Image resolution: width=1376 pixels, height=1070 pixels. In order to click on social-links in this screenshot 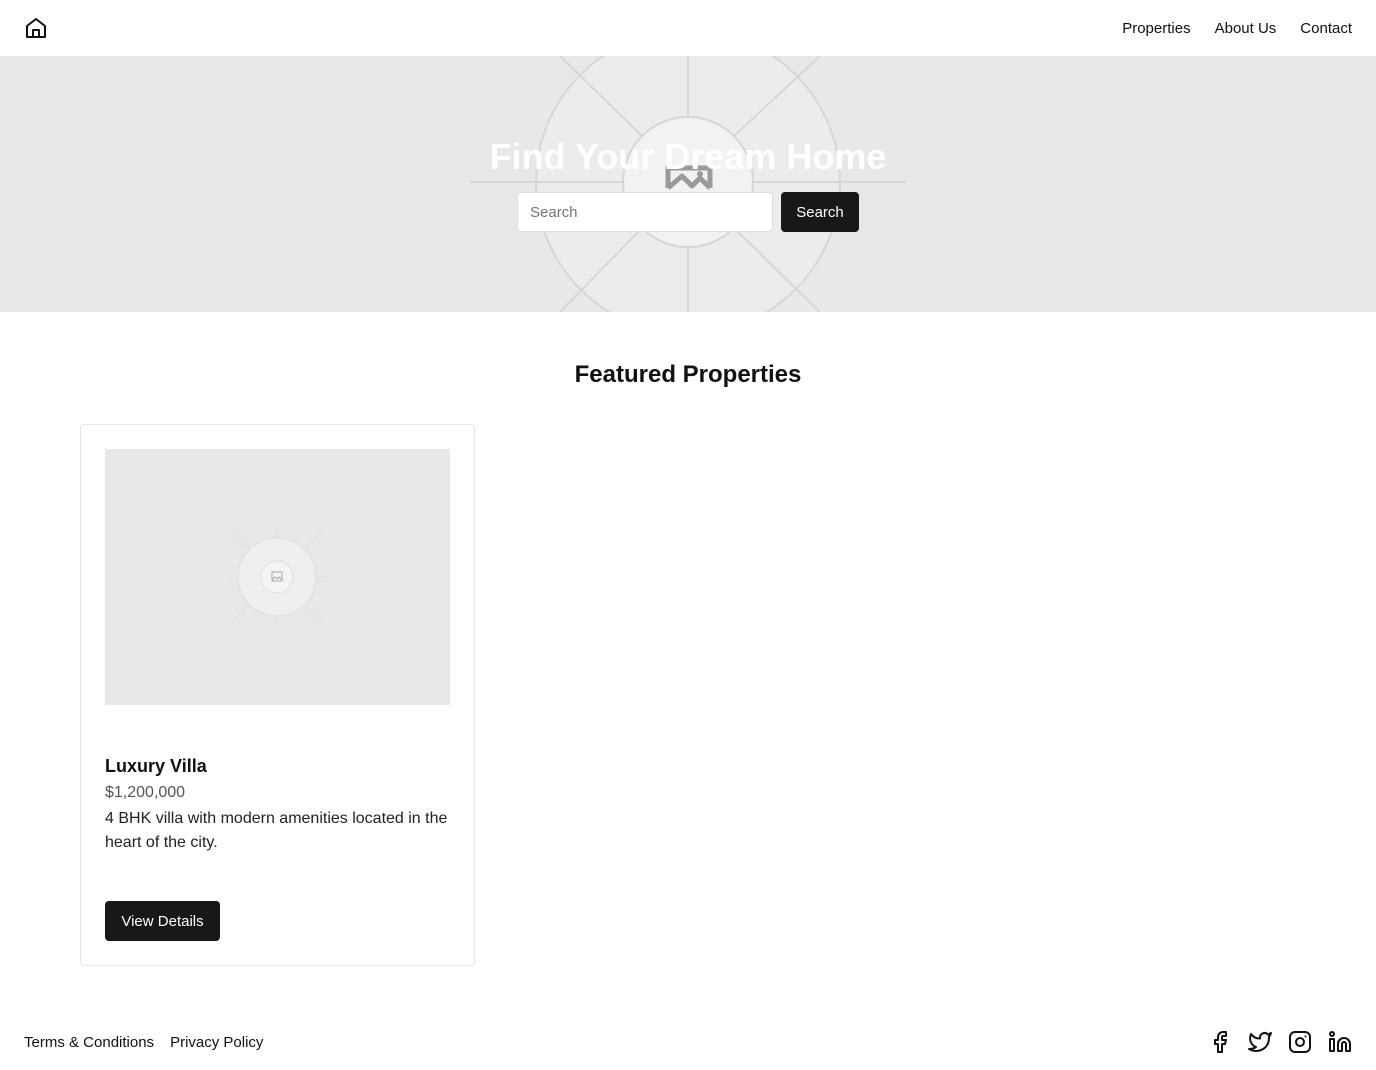, I will do `click(1280, 1042)`.